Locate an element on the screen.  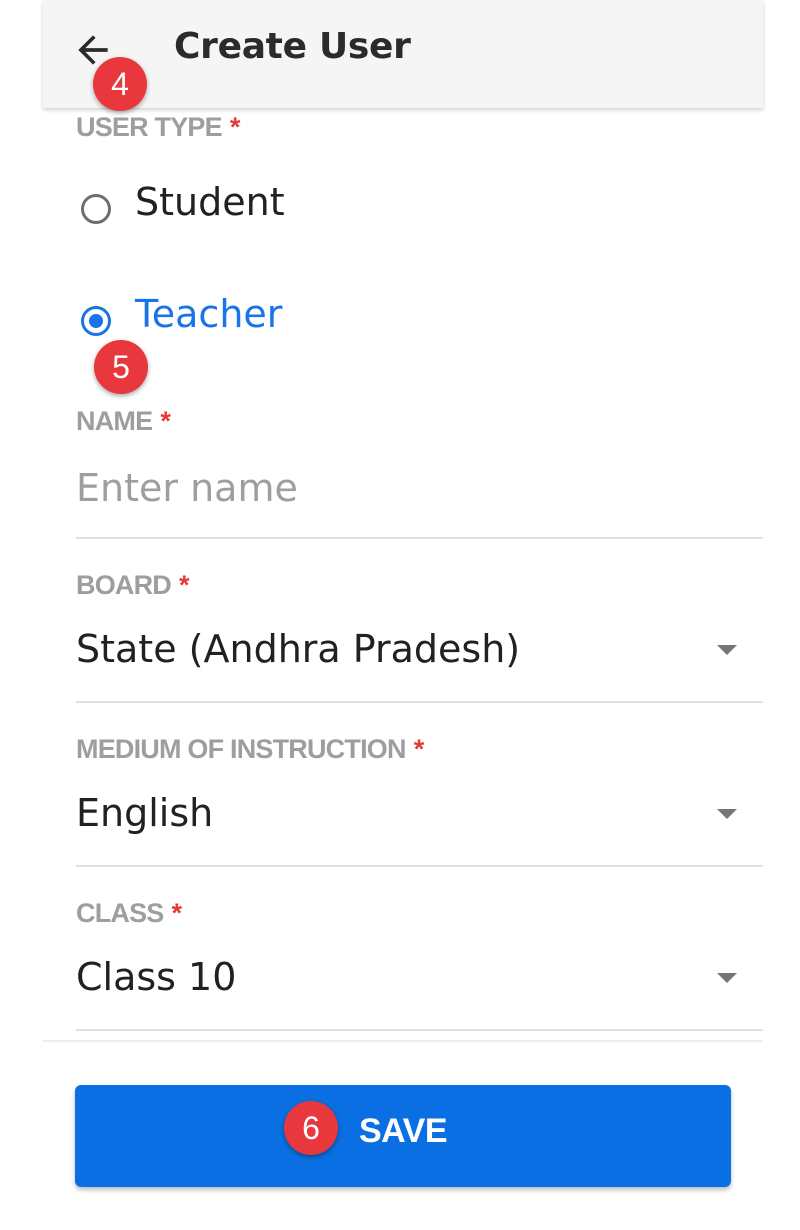
medium-value: English is located at coordinates (145, 813).